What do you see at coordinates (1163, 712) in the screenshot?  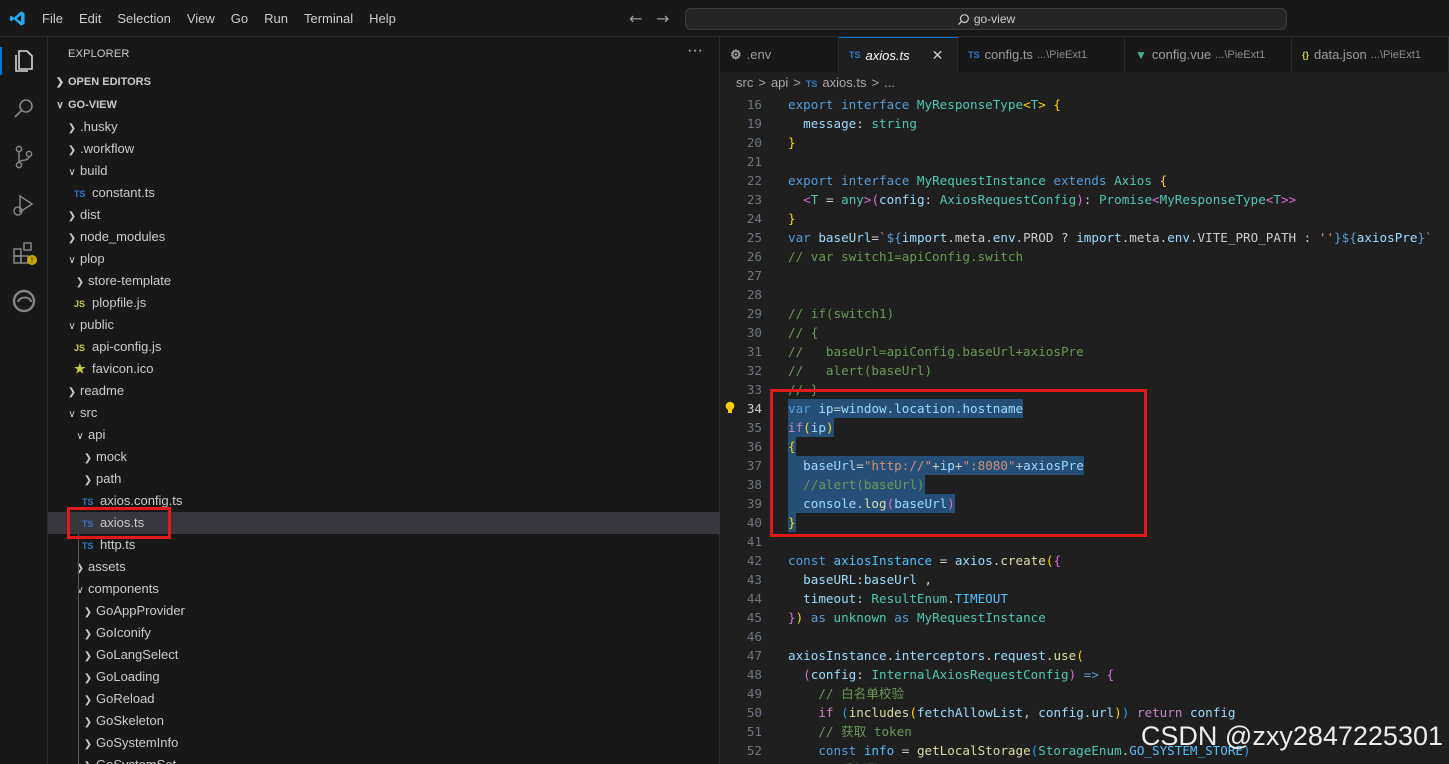 I see `code-token: return` at bounding box center [1163, 712].